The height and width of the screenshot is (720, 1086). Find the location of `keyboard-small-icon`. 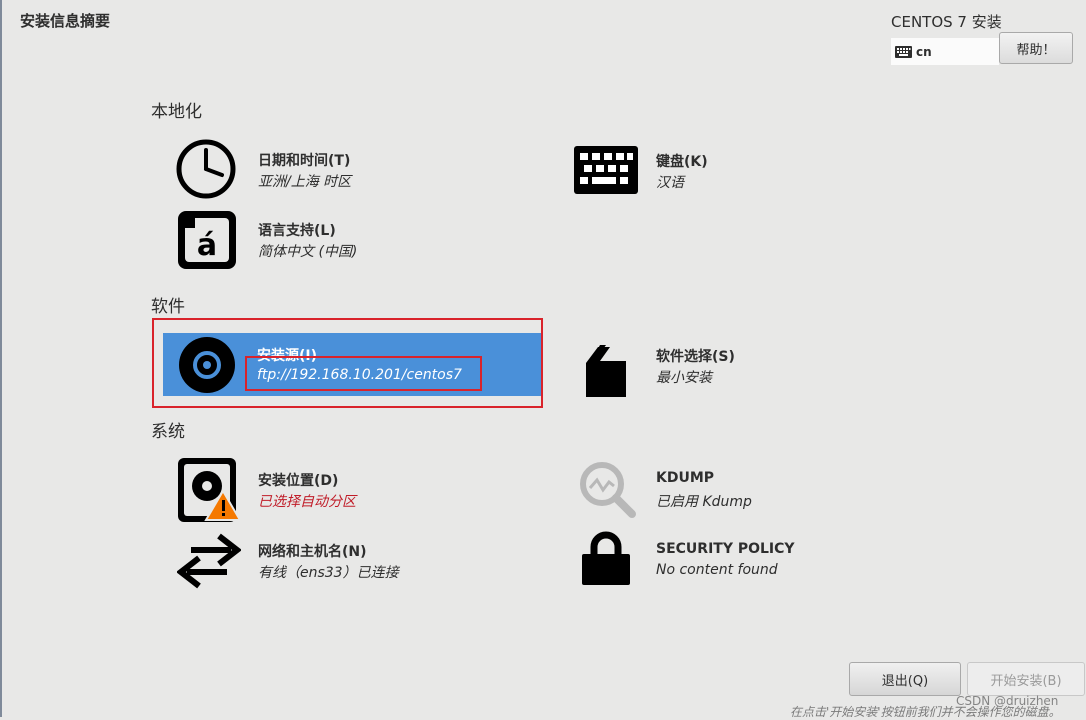

keyboard-small-icon is located at coordinates (903, 51).